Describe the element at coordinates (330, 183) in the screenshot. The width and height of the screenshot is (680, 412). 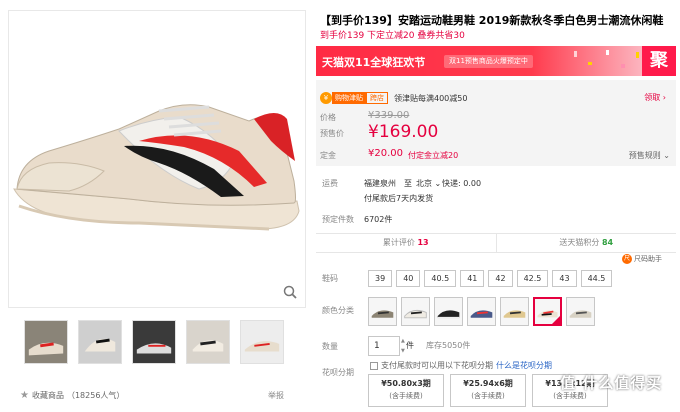
I see `shipping-label: 运费` at that location.